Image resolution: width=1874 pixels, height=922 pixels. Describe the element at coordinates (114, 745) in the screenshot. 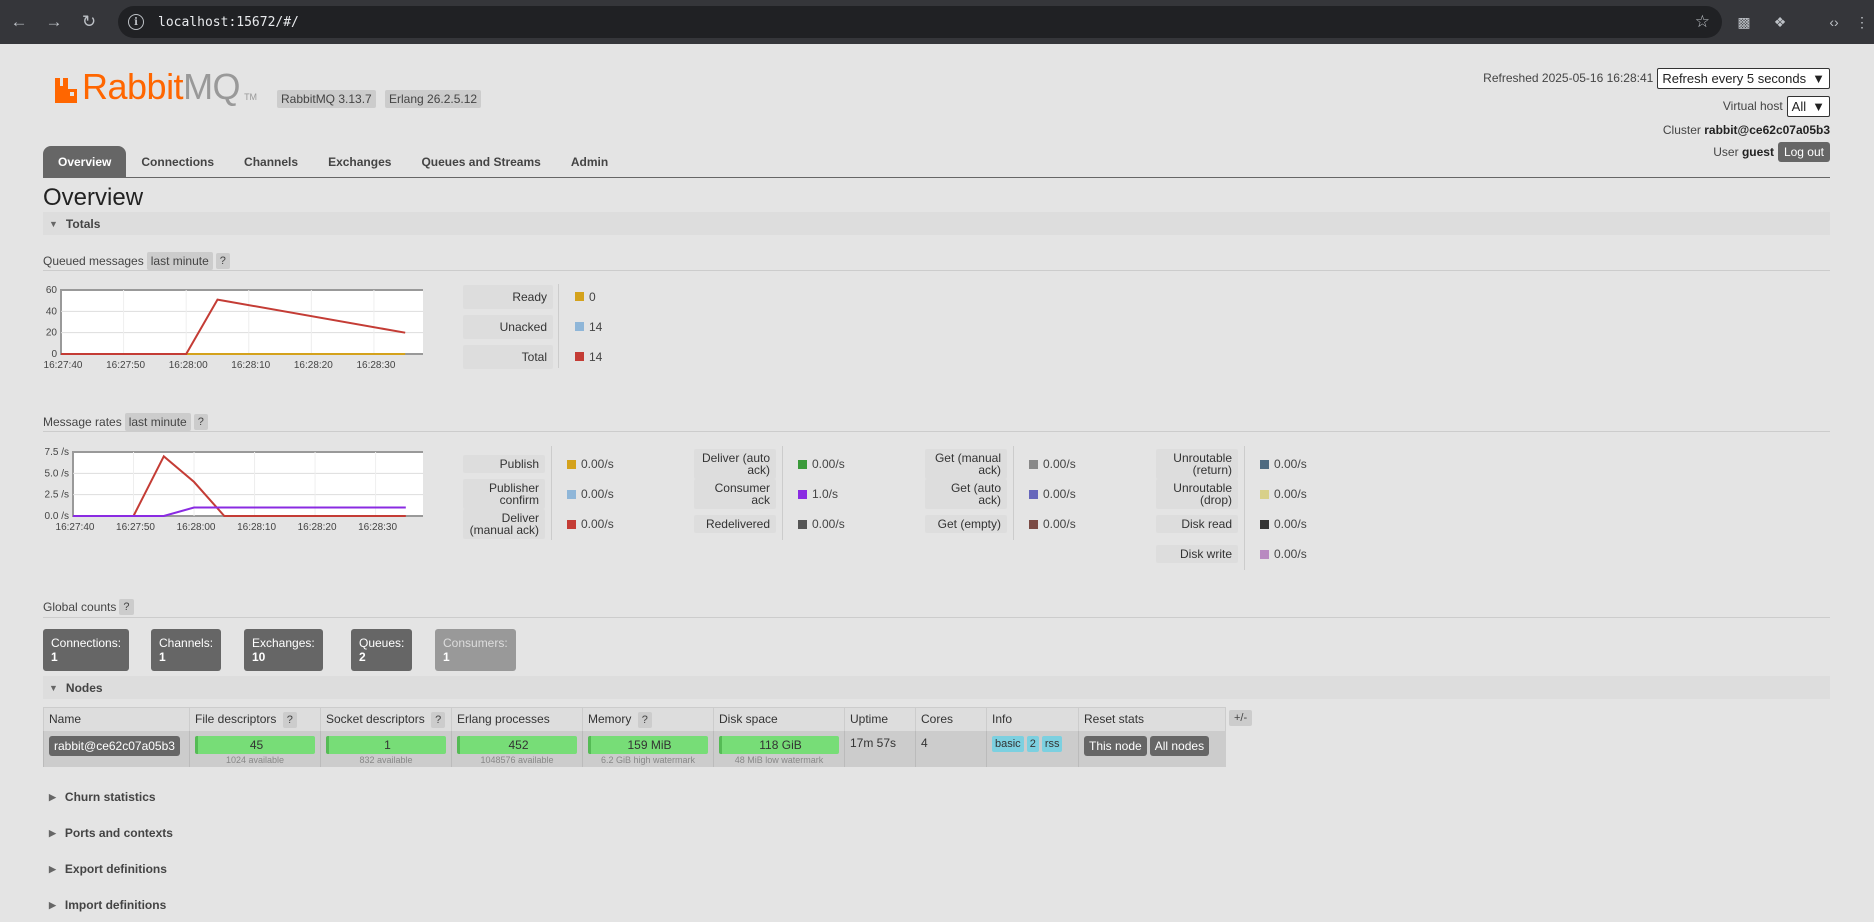

I see `node-name-link: rabbit@ce62c07a05b3` at that location.